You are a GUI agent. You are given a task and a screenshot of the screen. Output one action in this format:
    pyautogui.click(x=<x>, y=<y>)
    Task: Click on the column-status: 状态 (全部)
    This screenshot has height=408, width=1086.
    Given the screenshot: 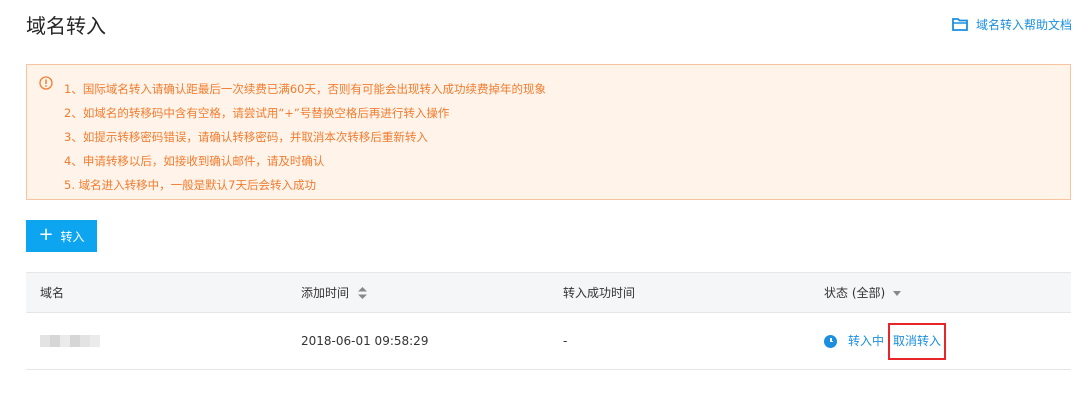 What is the action you would take?
    pyautogui.click(x=863, y=293)
    